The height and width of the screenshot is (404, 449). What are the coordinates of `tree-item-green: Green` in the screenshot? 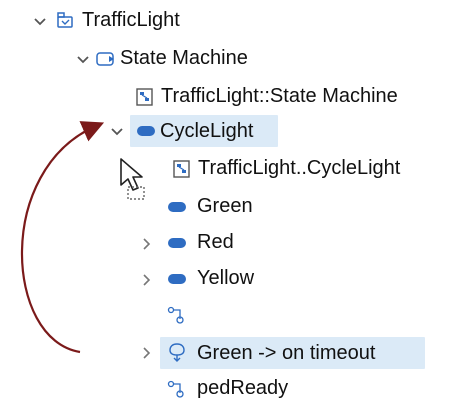 It's located at (225, 206).